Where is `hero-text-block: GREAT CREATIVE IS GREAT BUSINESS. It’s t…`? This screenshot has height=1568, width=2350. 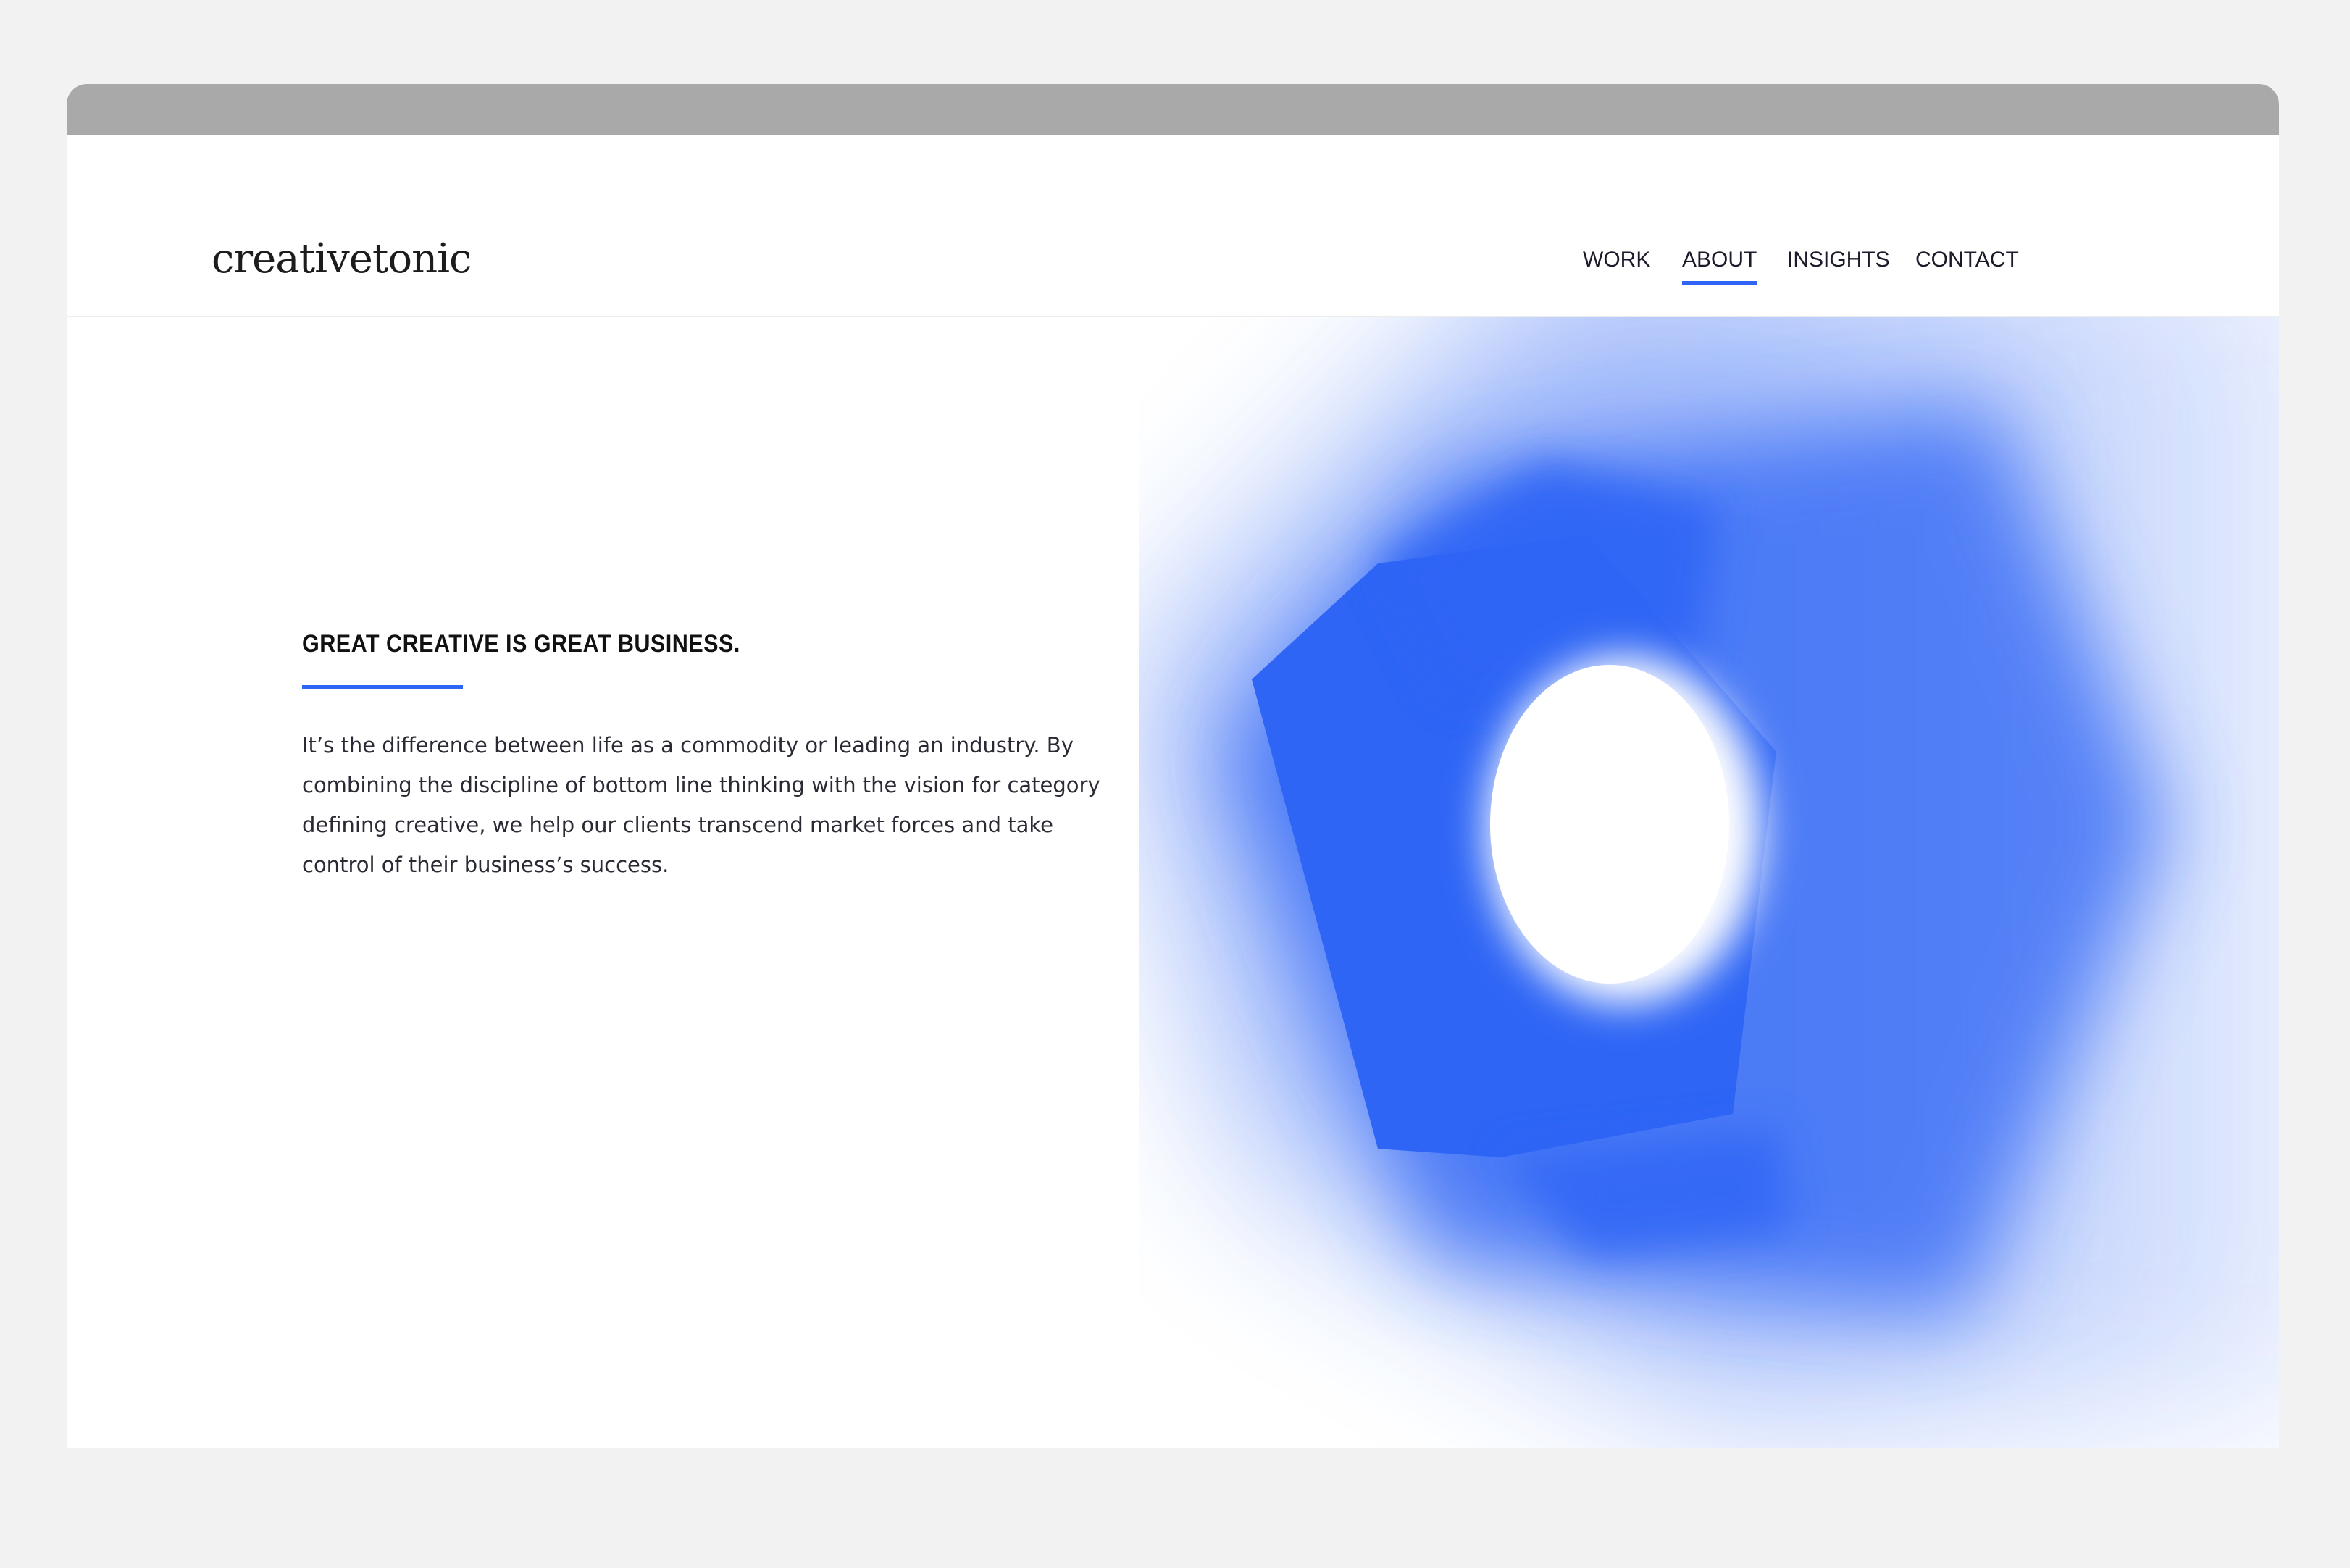
hero-text-block: GREAT CREATIVE IS GREAT BUSINESS. It’s t… is located at coordinates (715, 769).